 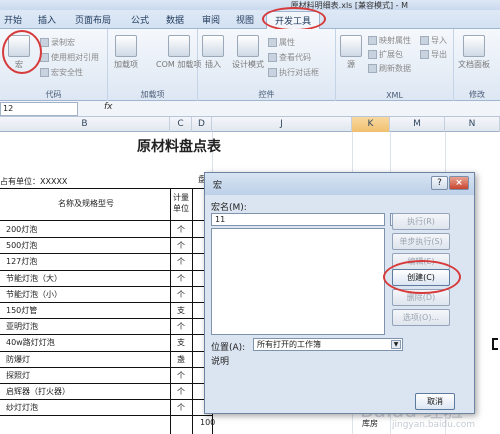 What do you see at coordinates (181, 124) in the screenshot?
I see `column-header-c: C` at bounding box center [181, 124].